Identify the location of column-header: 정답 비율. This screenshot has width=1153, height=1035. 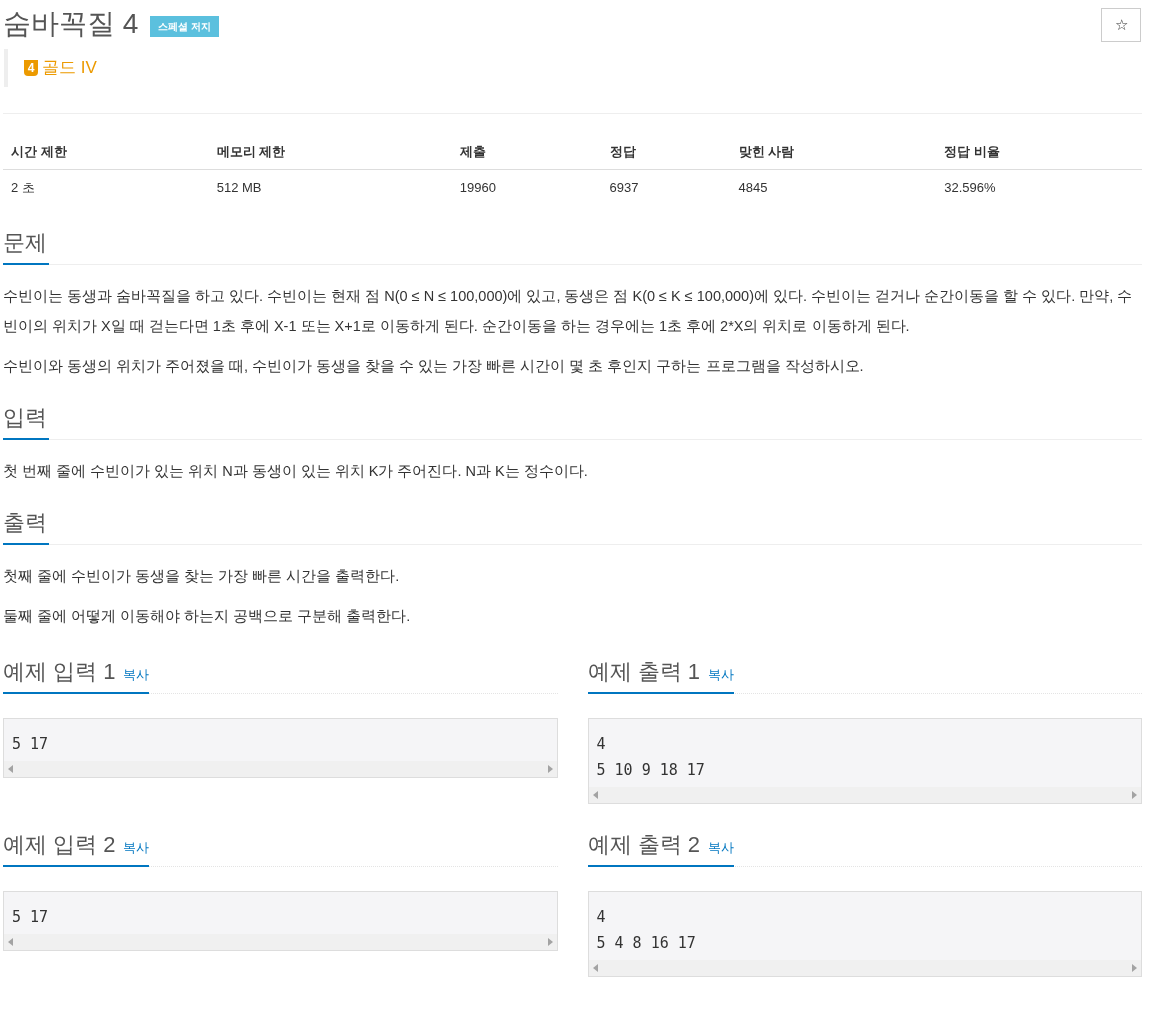
(972, 151).